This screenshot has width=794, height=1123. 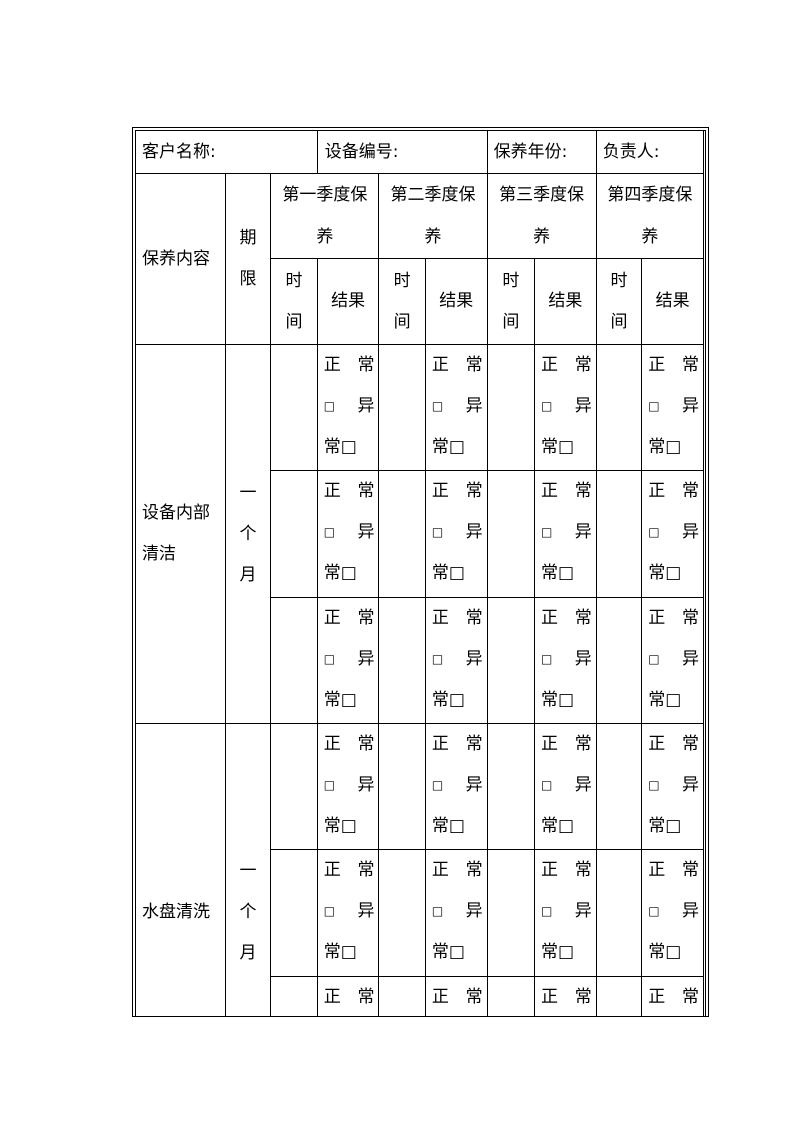 What do you see at coordinates (294, 321) in the screenshot?
I see `time-header-char: 间` at bounding box center [294, 321].